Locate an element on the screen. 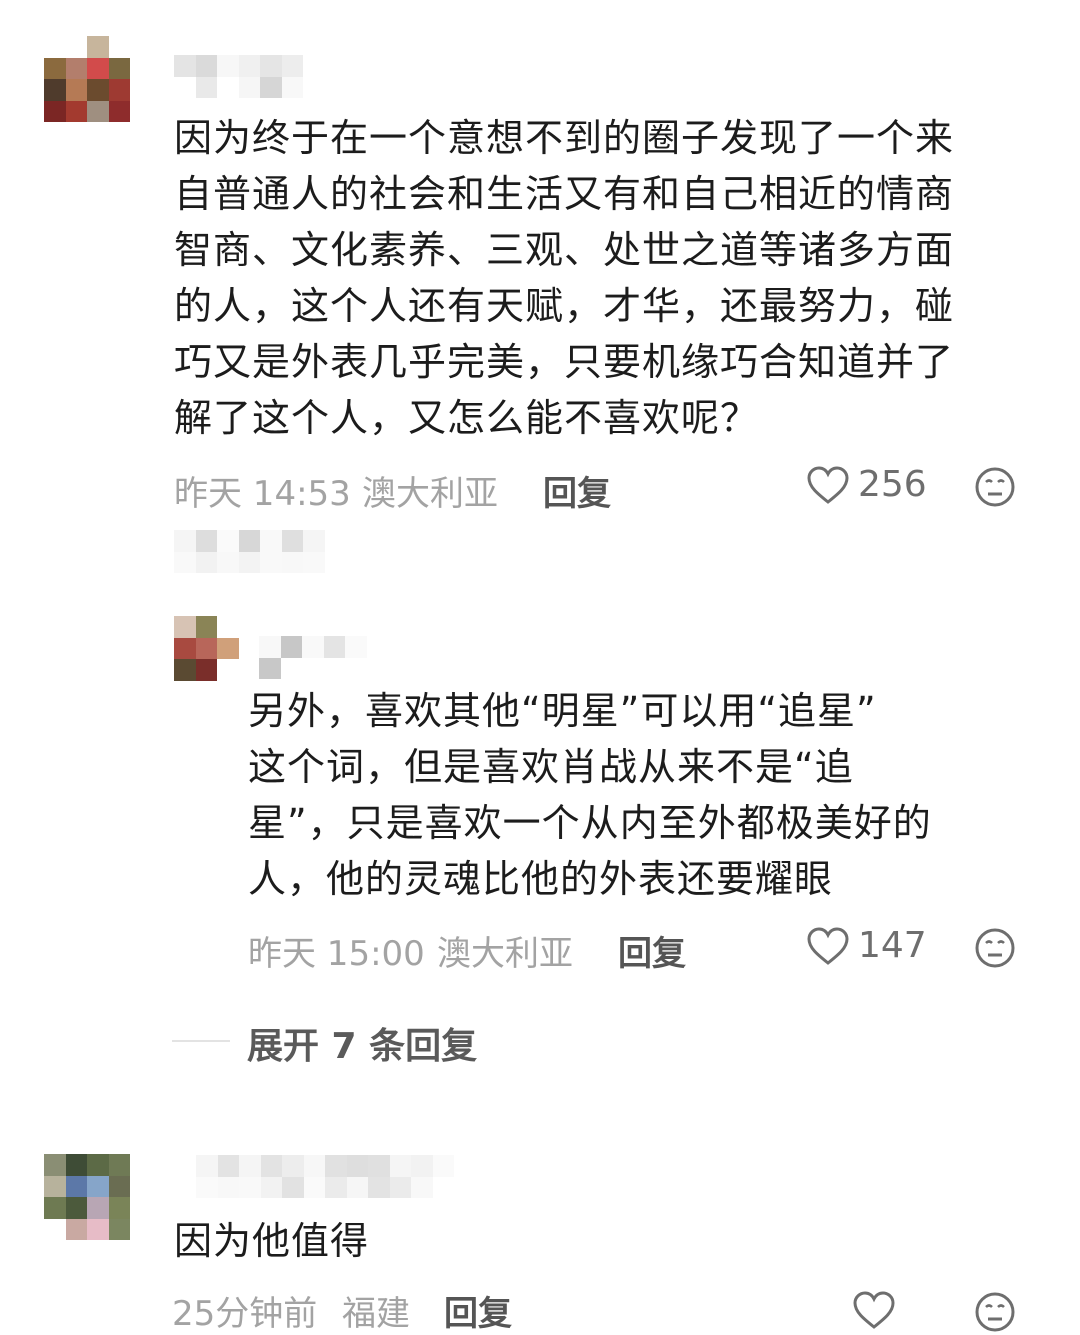  like-count: 256 is located at coordinates (892, 484).